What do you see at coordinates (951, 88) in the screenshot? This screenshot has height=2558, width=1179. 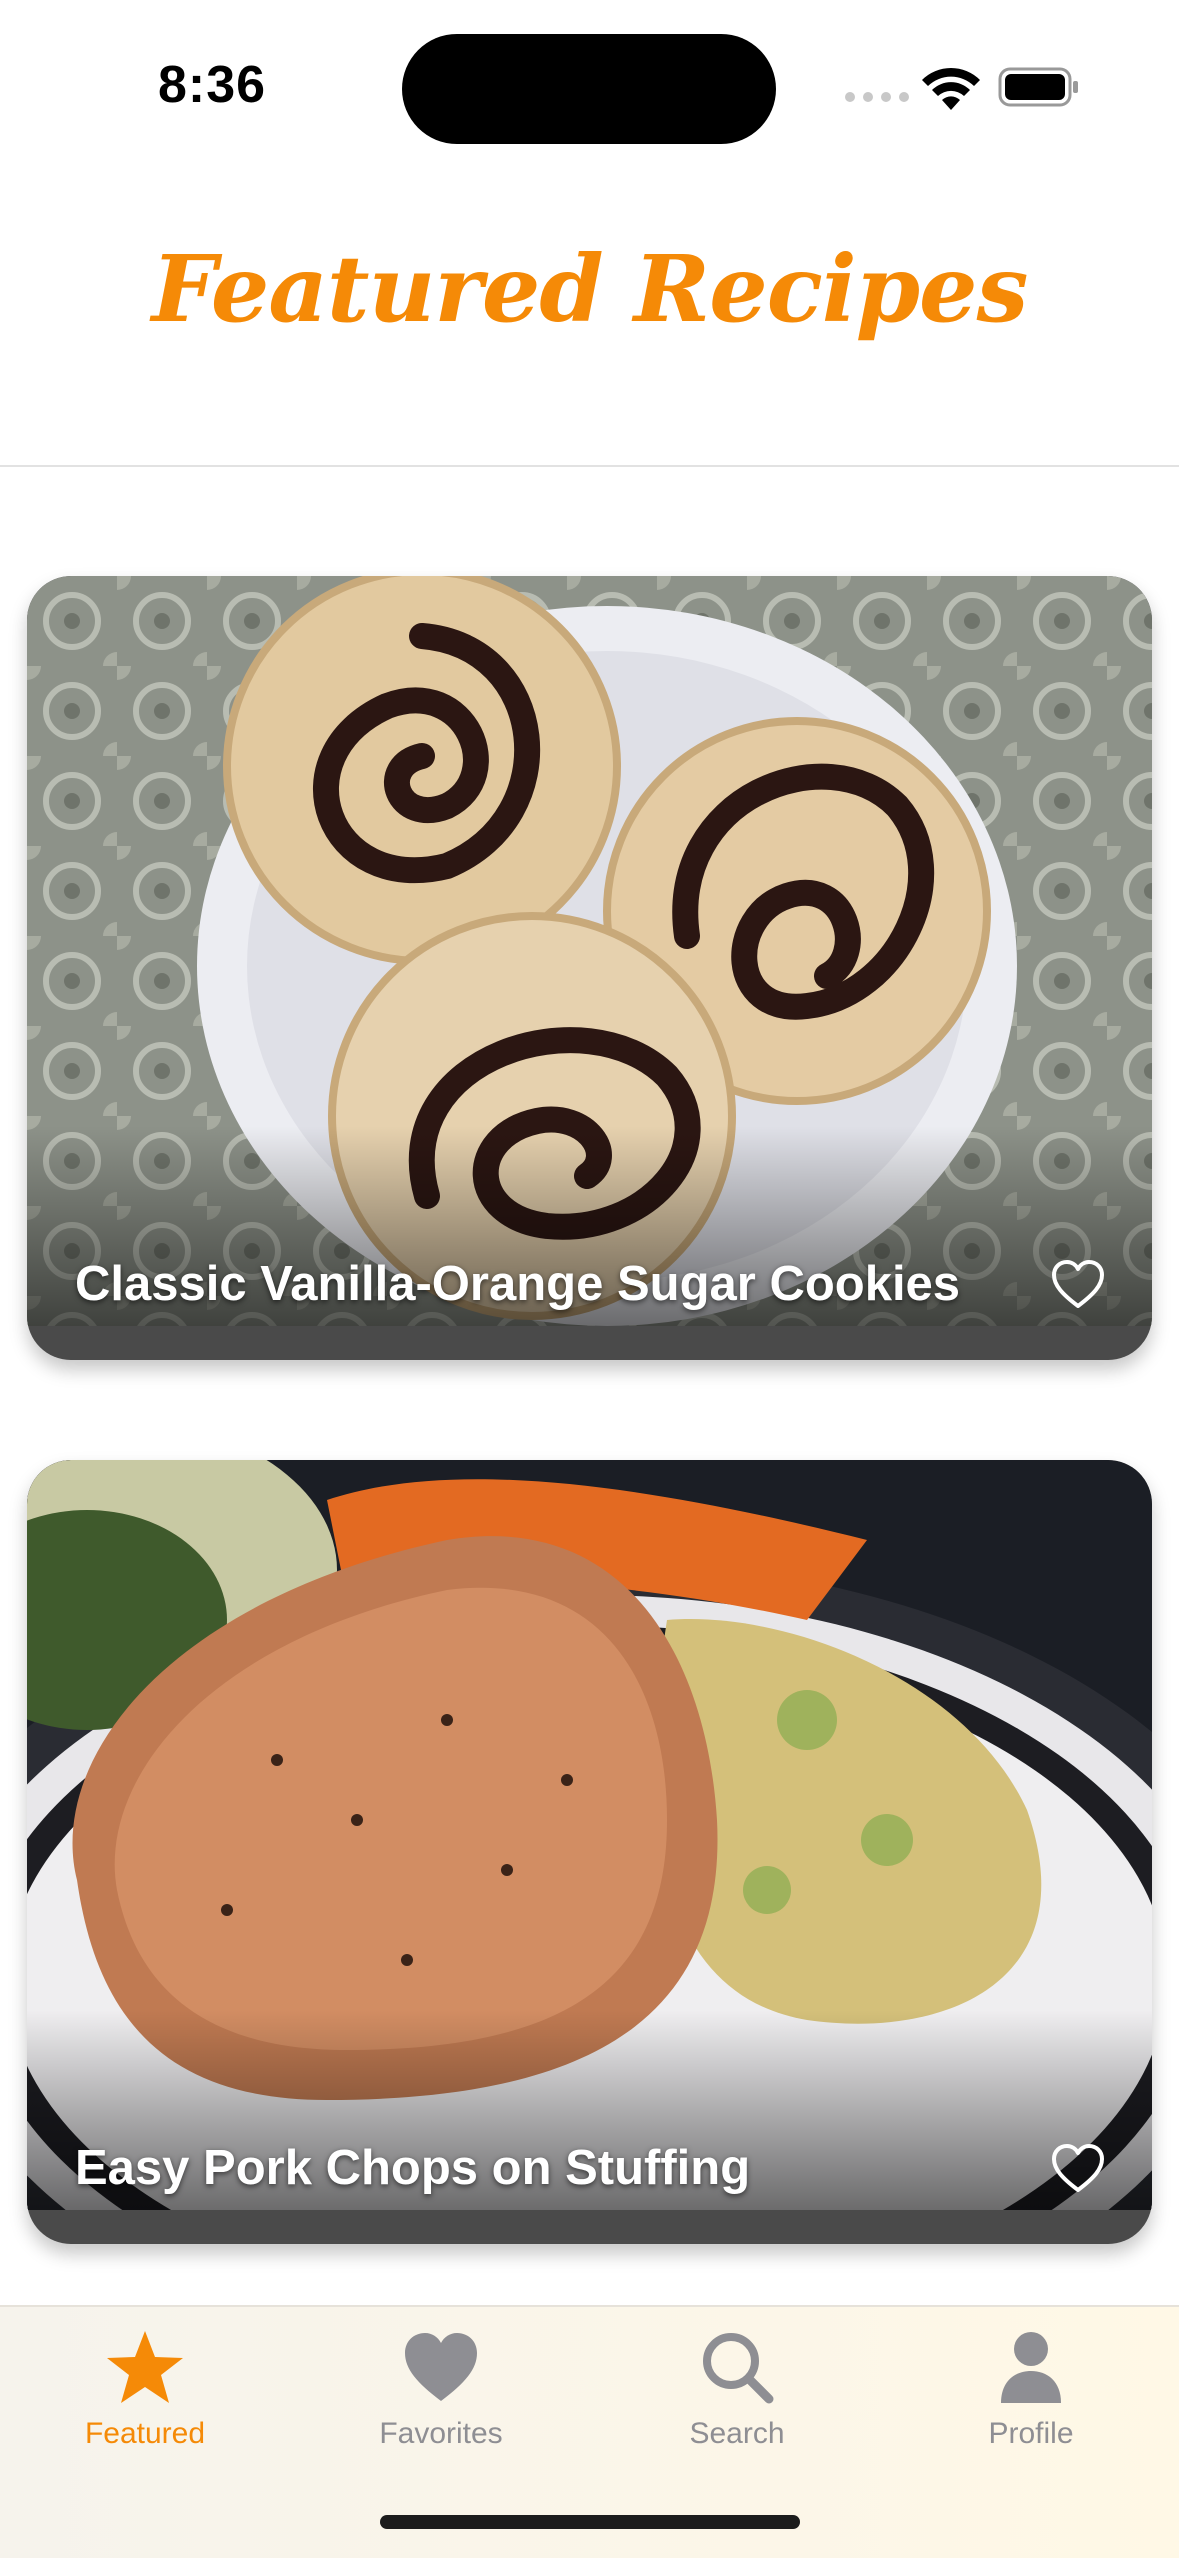 I see `wifi-icon` at bounding box center [951, 88].